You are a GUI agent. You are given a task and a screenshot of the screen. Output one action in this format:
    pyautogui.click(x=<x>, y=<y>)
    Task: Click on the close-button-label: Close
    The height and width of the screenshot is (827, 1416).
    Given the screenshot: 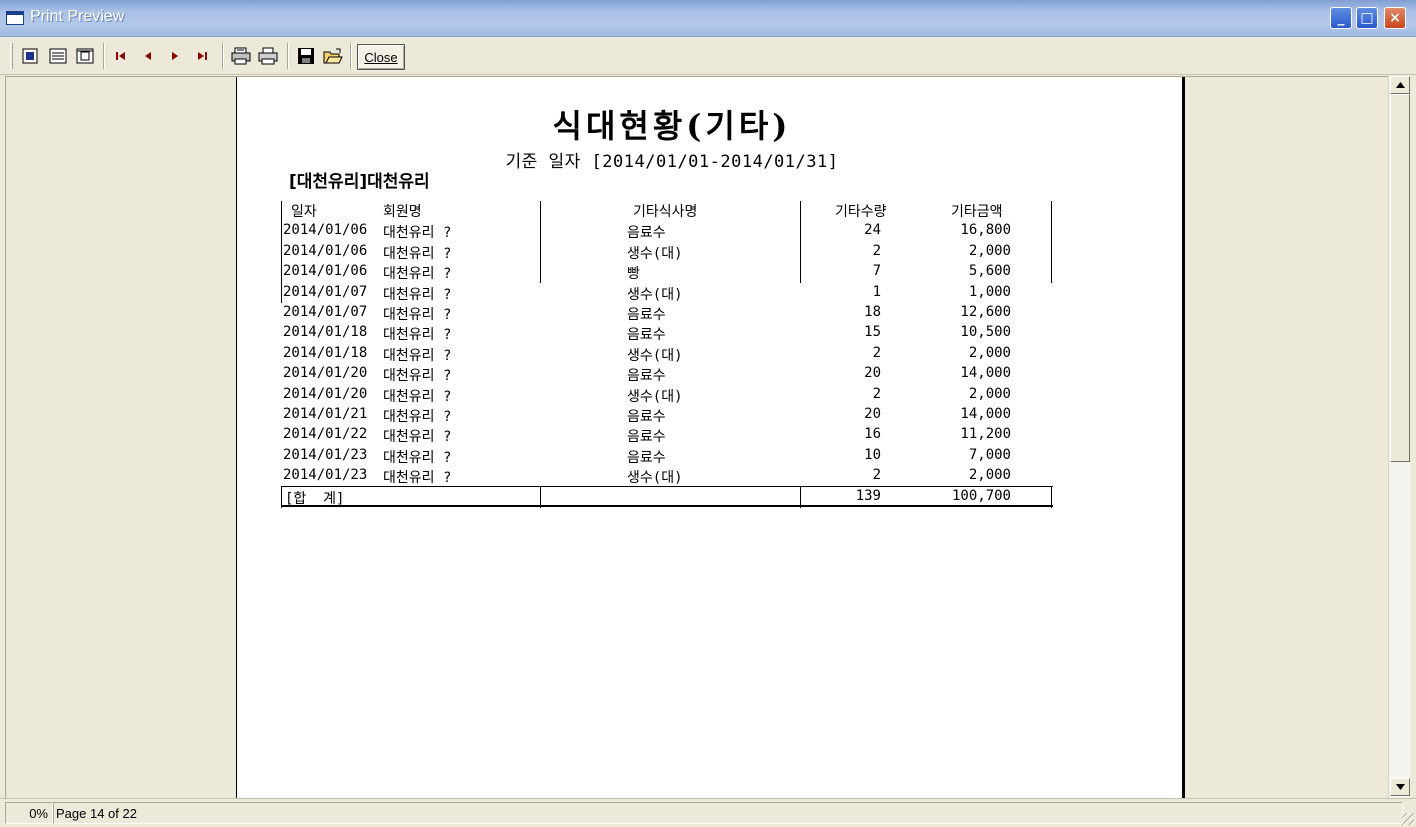 What is the action you would take?
    pyautogui.click(x=381, y=57)
    